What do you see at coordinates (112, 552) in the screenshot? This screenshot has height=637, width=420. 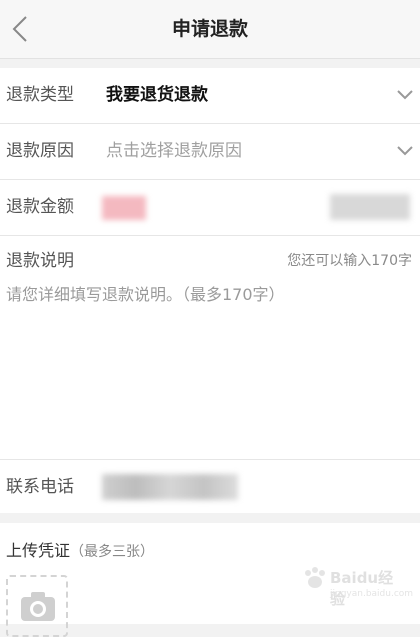 I see `upload-hint: （最多三张）` at bounding box center [112, 552].